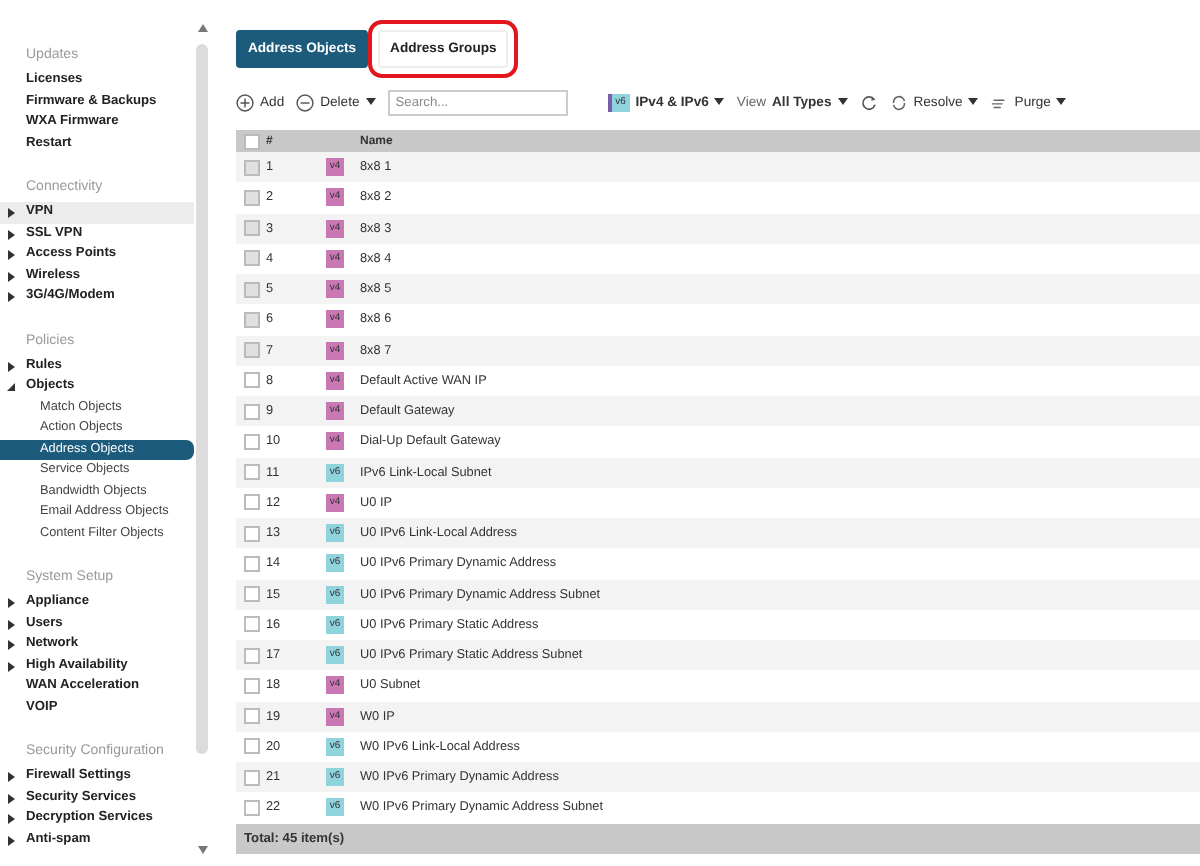  I want to click on collapse-arrow-icon, so click(11, 387).